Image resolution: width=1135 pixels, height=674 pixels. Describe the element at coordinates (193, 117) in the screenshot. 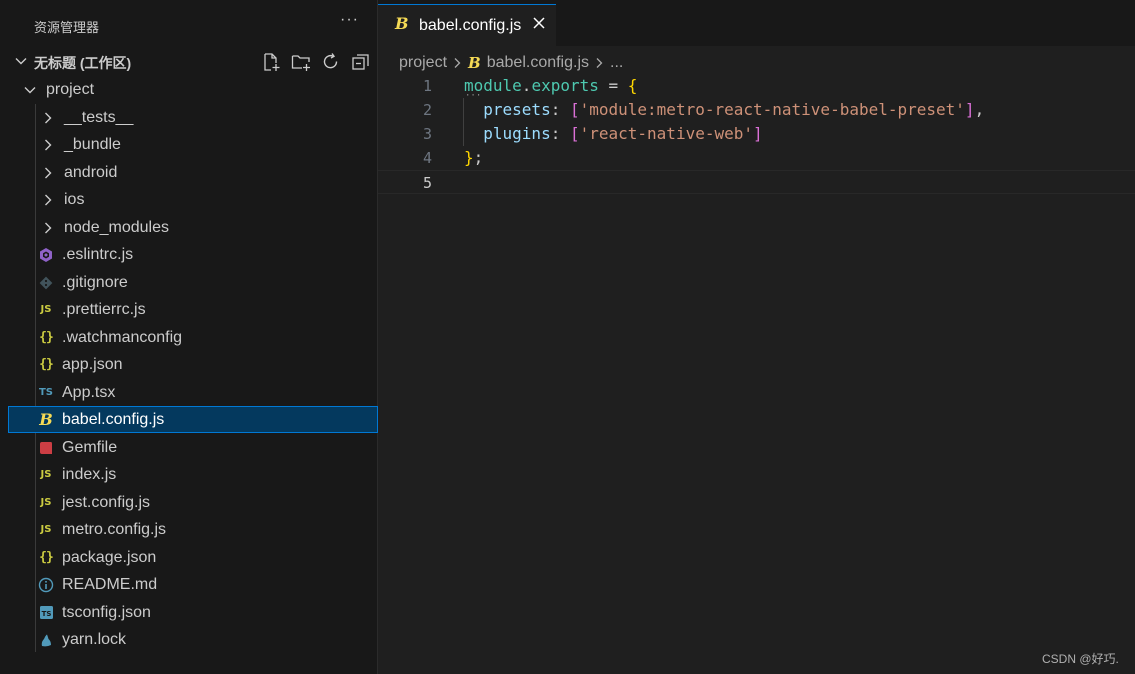

I see `folder-tests: __tests__` at that location.